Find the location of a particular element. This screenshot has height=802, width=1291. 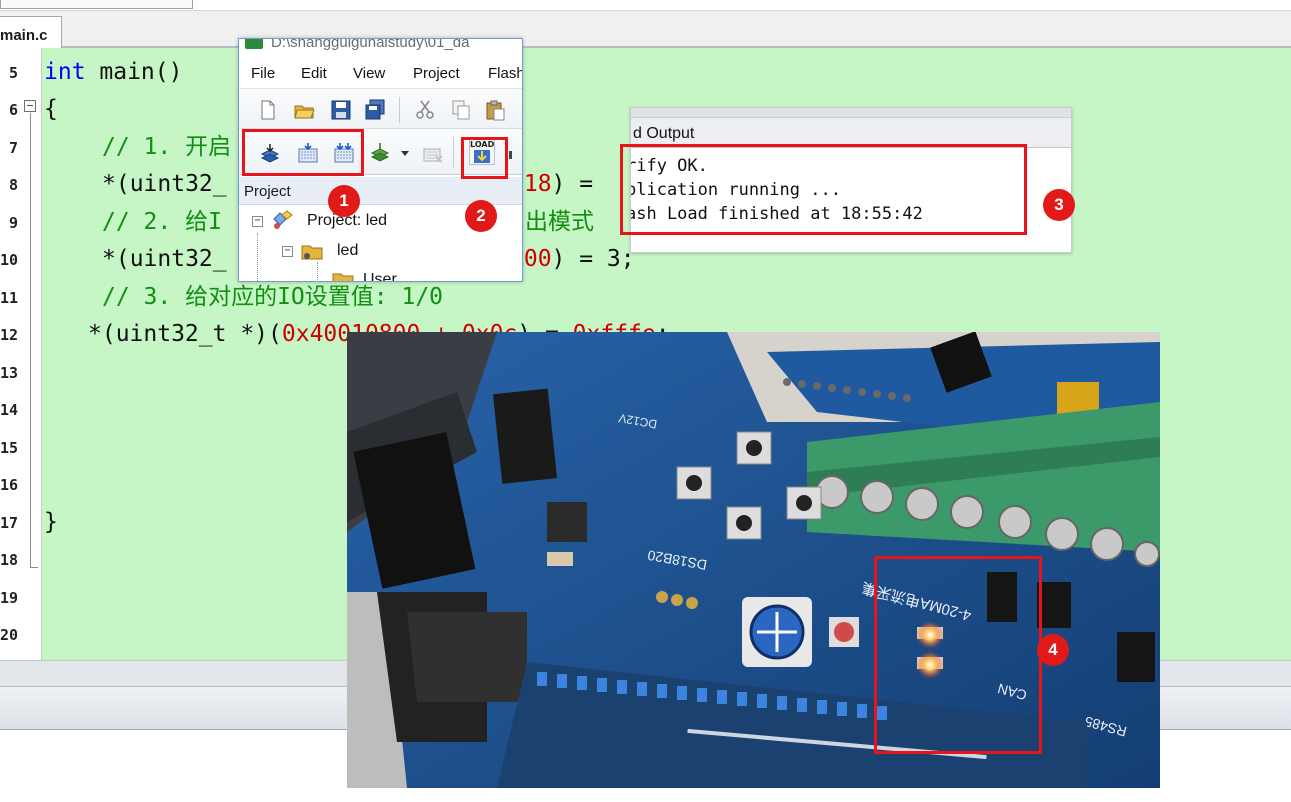

line-number: 12 is located at coordinates (9, 335).